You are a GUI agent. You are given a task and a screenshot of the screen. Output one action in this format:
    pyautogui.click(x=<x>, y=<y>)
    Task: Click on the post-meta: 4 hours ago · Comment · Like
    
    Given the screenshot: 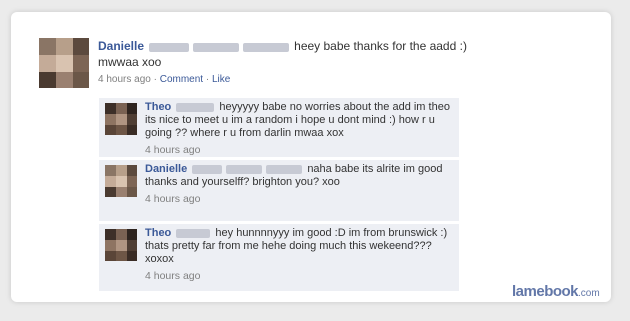 What is the action you would take?
    pyautogui.click(x=333, y=79)
    